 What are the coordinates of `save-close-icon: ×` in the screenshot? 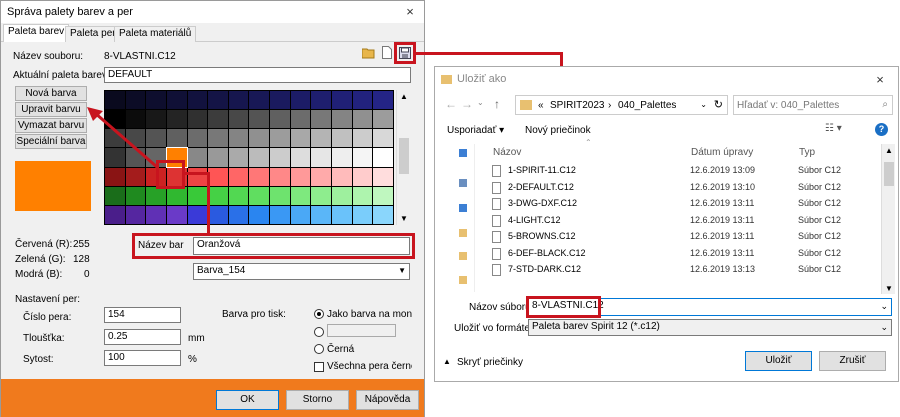 It's located at (880, 80).